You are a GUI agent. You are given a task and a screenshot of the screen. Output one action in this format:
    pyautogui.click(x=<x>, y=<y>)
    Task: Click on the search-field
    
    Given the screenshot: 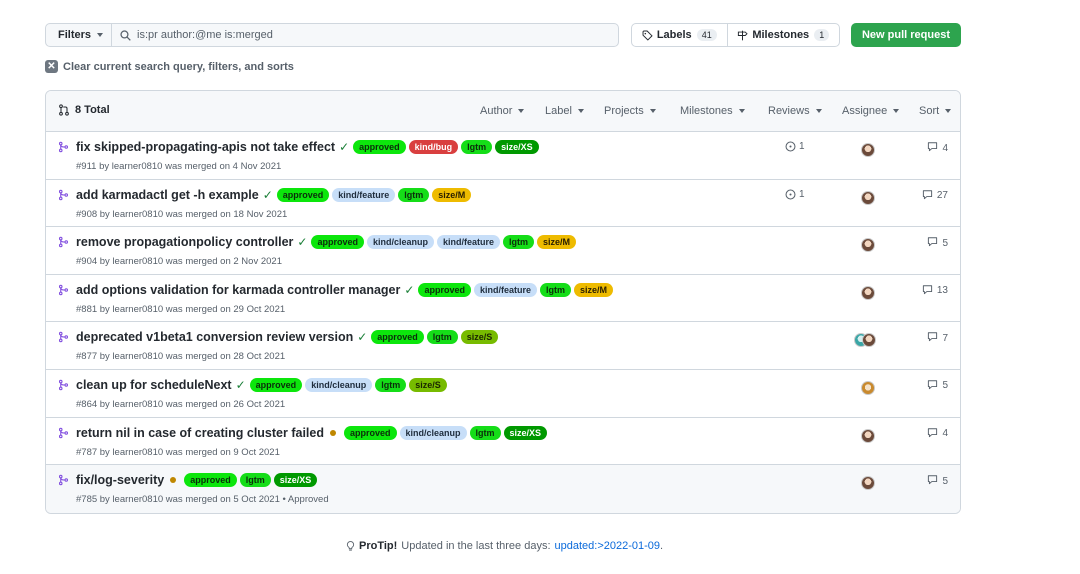 What is the action you would take?
    pyautogui.click(x=365, y=35)
    